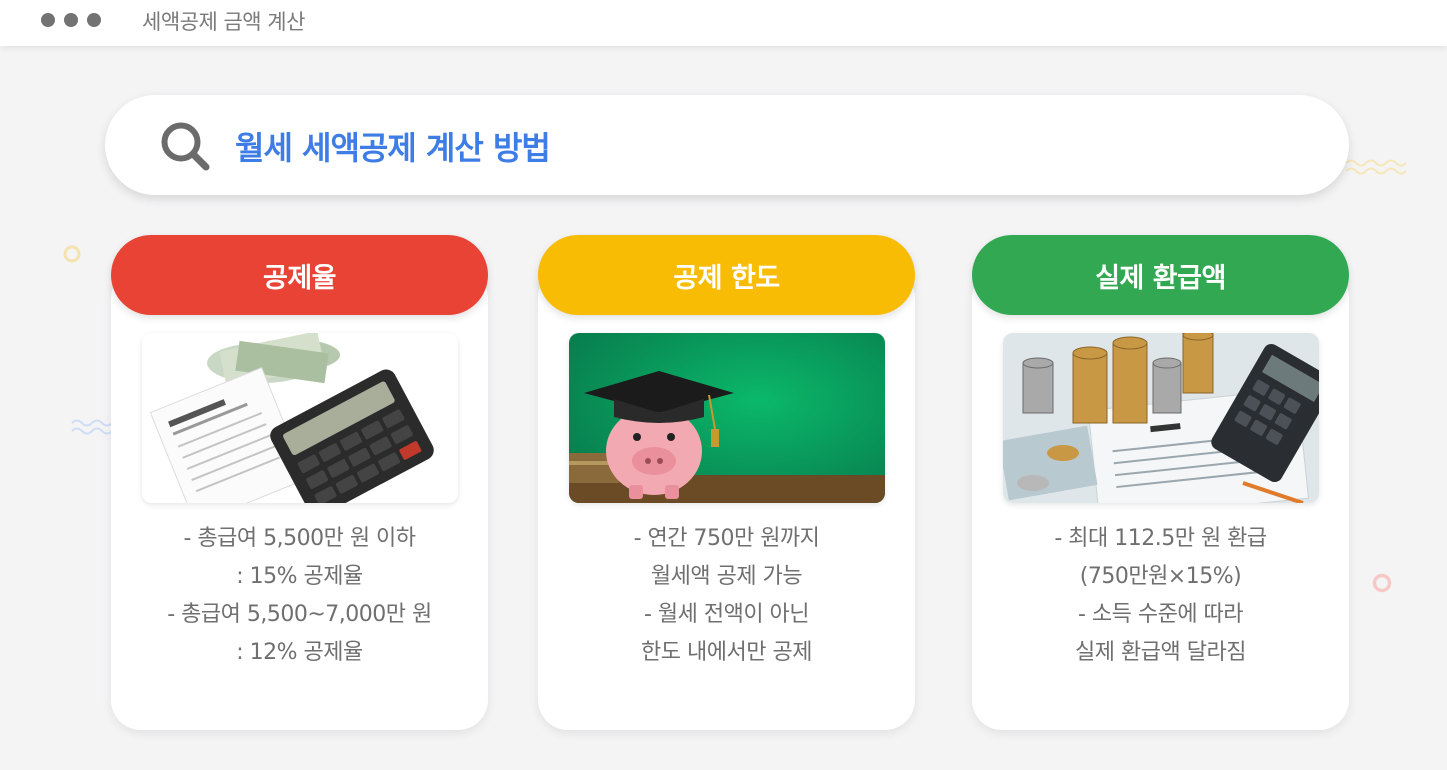  I want to click on window-title-bar: 세액공제 금액 계산, so click(723, 23).